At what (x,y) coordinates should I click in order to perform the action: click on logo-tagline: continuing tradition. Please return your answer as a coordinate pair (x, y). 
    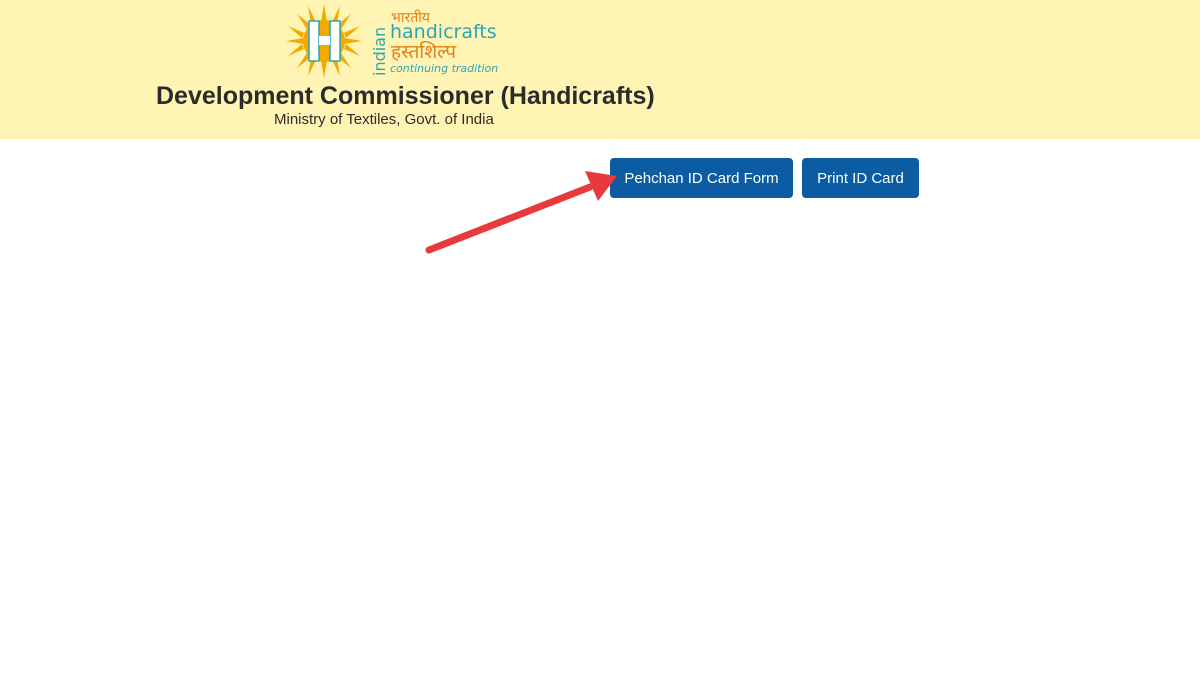
    Looking at the image, I should click on (444, 68).